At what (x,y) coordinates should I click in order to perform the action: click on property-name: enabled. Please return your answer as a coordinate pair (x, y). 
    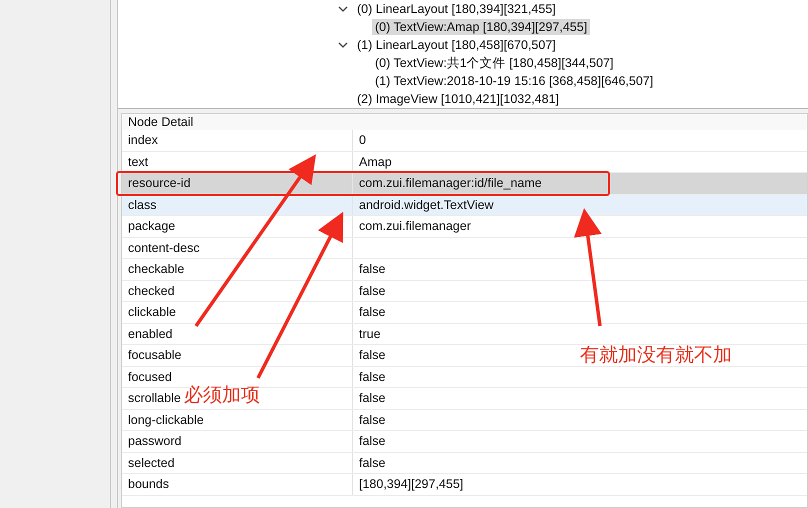
    Looking at the image, I should click on (237, 334).